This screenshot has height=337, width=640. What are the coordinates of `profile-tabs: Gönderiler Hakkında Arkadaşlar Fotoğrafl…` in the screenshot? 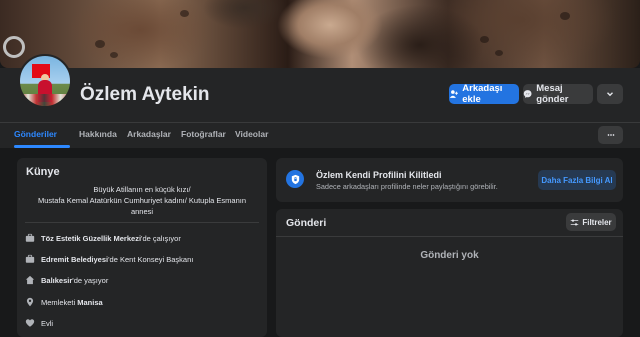 It's located at (320, 135).